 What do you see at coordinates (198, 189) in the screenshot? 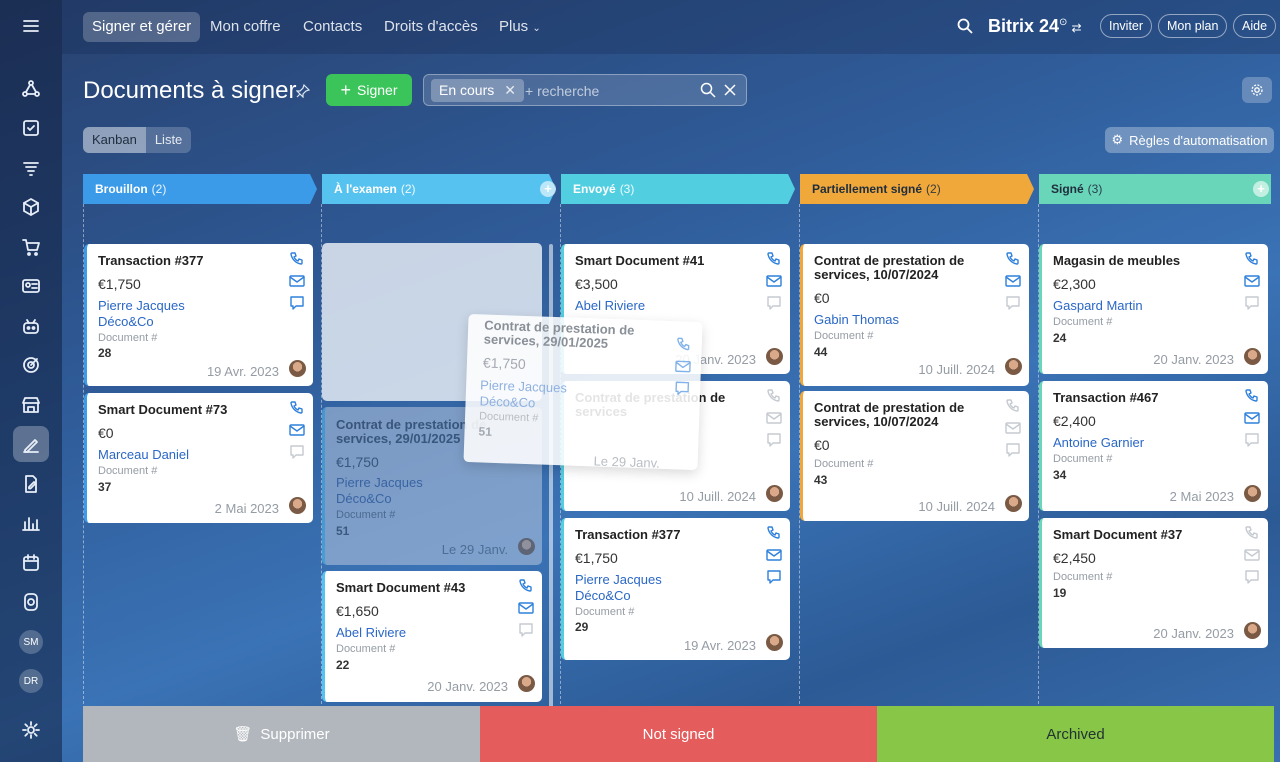
I see `column-header-draft: Brouillon (2)` at bounding box center [198, 189].